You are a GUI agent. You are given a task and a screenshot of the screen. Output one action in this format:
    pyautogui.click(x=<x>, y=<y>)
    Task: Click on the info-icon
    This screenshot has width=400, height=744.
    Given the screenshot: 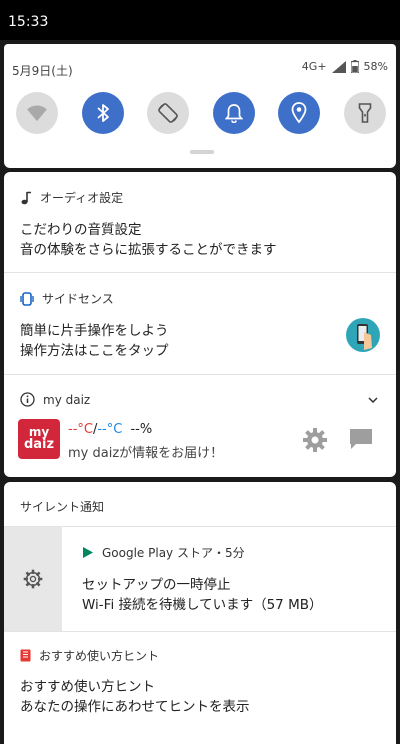 What is the action you would take?
    pyautogui.click(x=27, y=399)
    